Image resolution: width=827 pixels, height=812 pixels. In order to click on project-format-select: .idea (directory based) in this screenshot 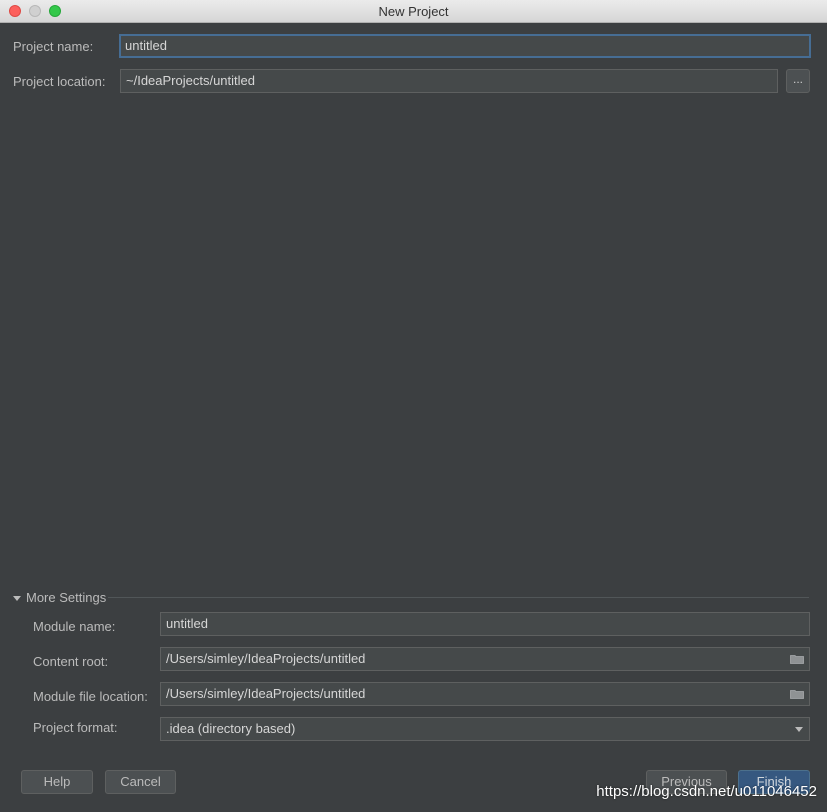, I will do `click(485, 729)`.